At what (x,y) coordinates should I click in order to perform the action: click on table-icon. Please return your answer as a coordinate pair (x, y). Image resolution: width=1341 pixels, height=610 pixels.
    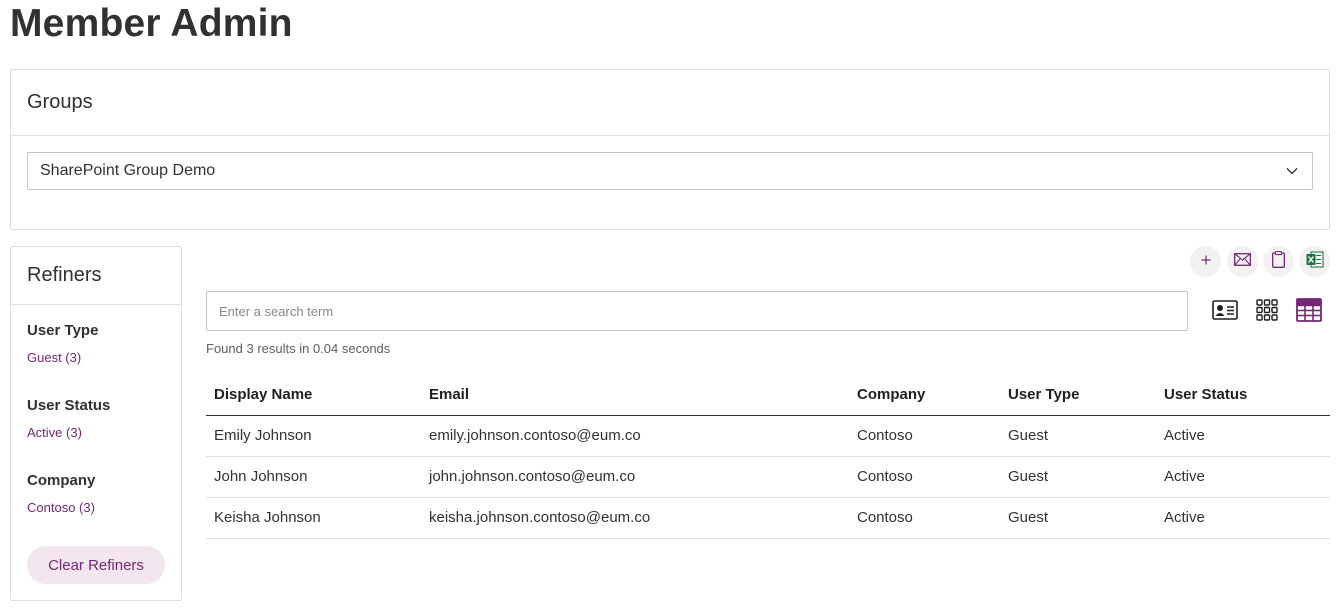
    Looking at the image, I should click on (1309, 312).